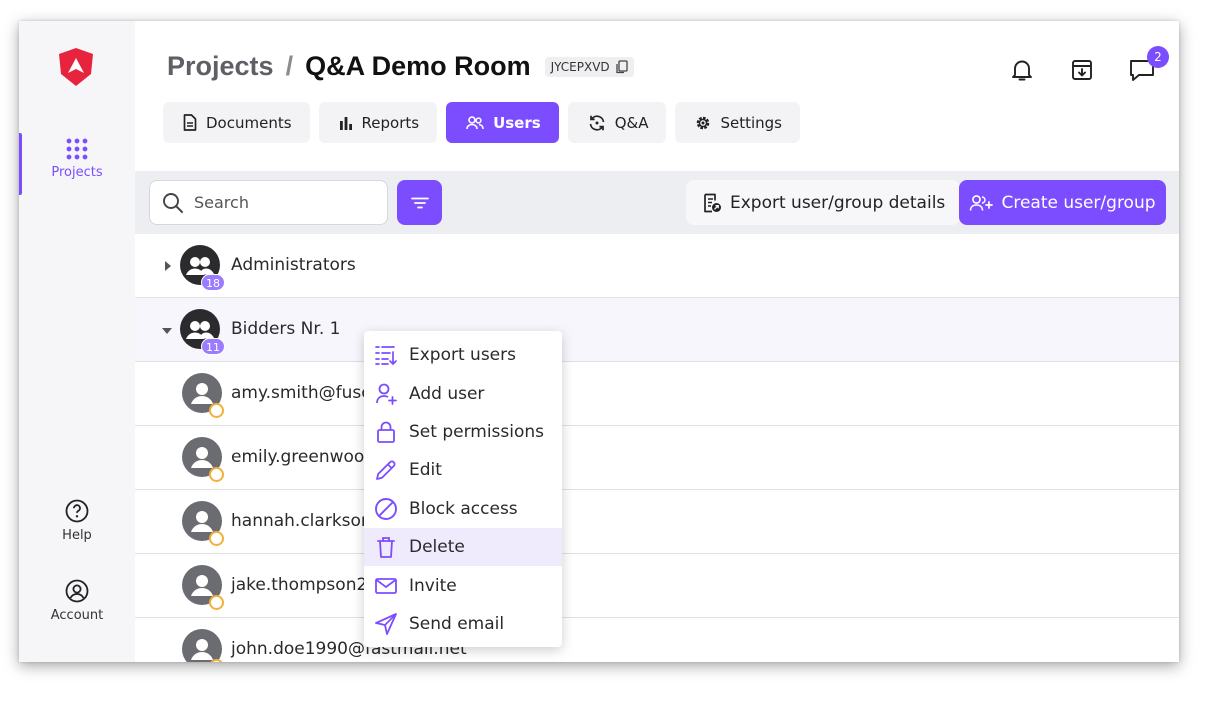 The width and height of the screenshot is (1215, 705). I want to click on copy-icon, so click(621, 66).